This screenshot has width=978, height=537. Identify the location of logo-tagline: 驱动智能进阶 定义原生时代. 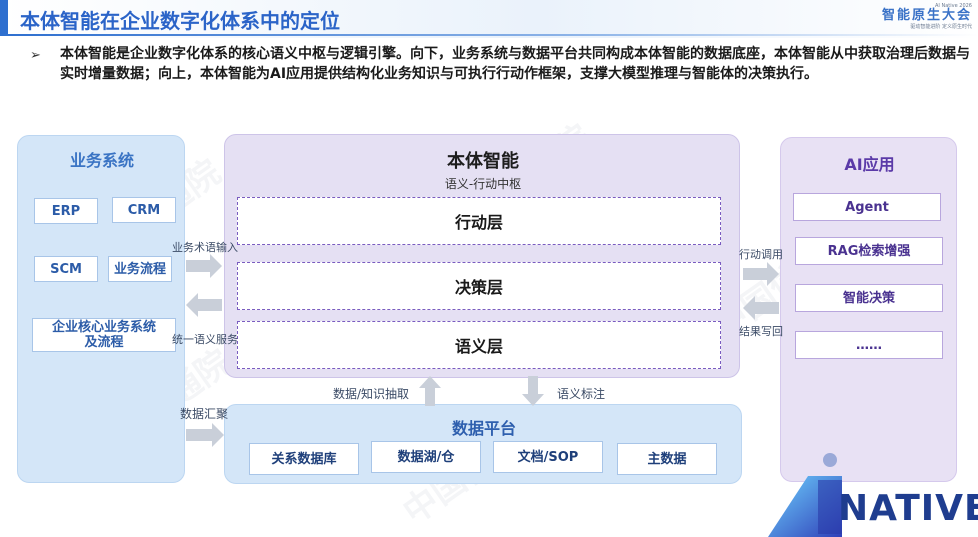
(941, 27).